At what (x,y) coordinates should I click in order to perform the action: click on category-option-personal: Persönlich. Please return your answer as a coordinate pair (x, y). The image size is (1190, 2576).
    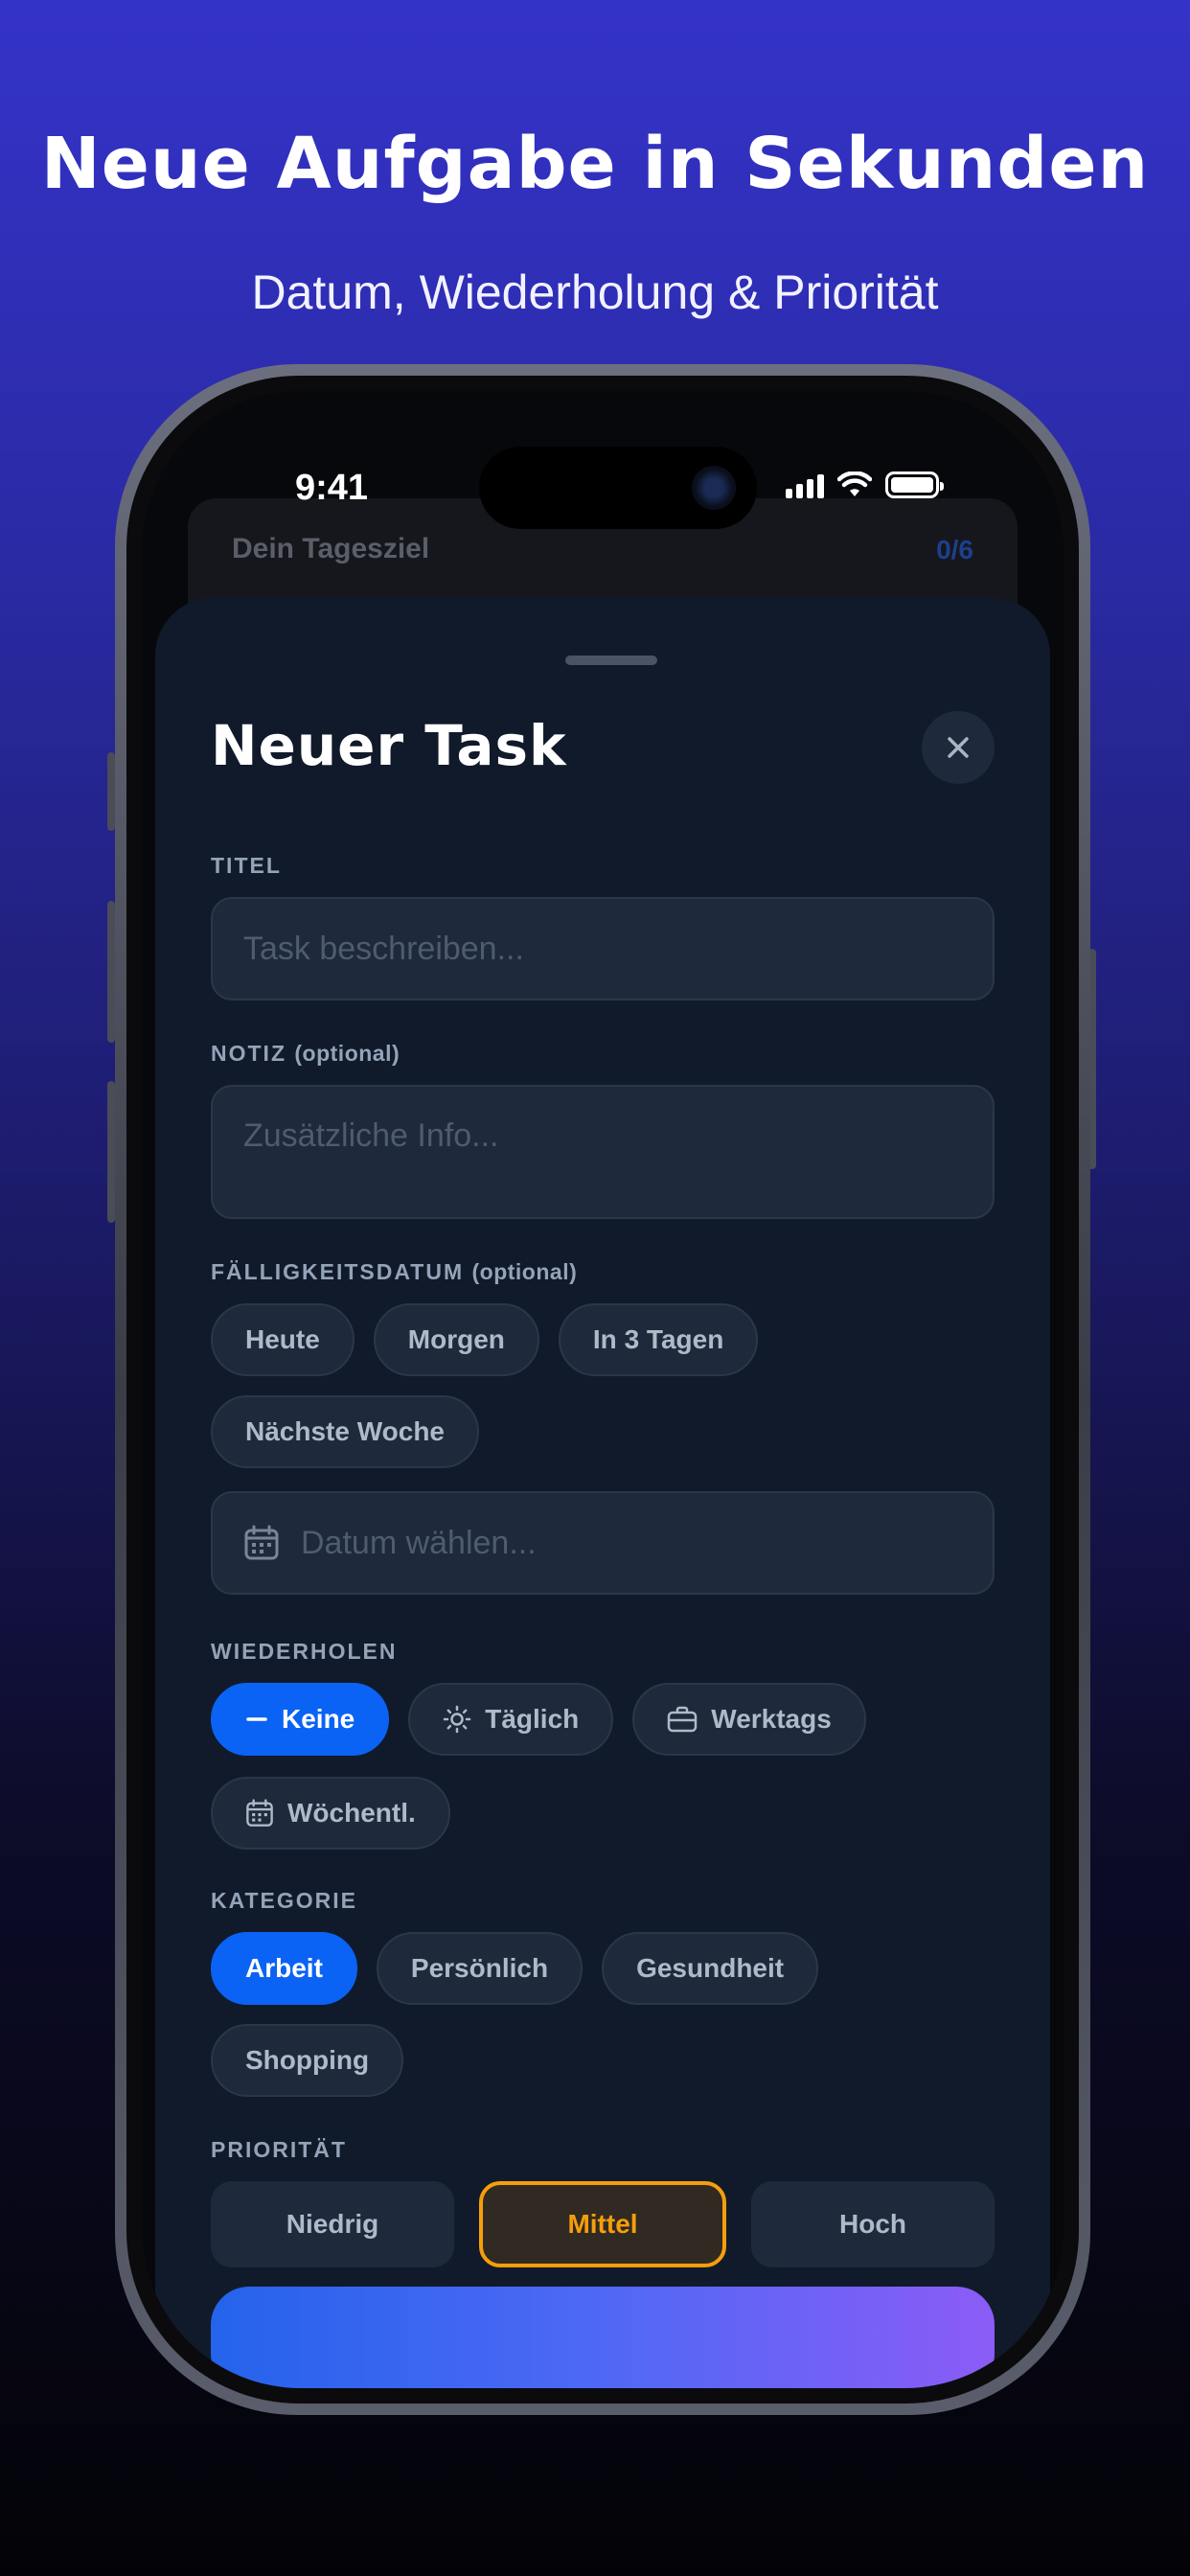
    Looking at the image, I should click on (480, 1968).